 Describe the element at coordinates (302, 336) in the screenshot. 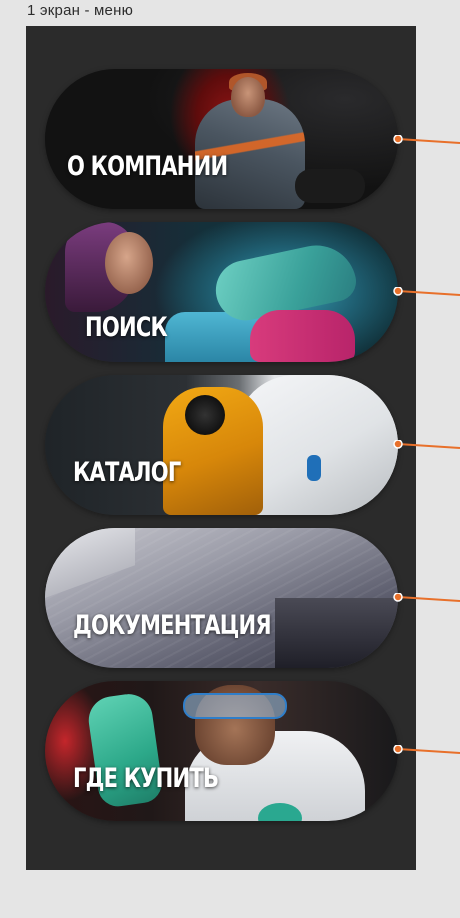

I see `photo-figure-garment` at that location.